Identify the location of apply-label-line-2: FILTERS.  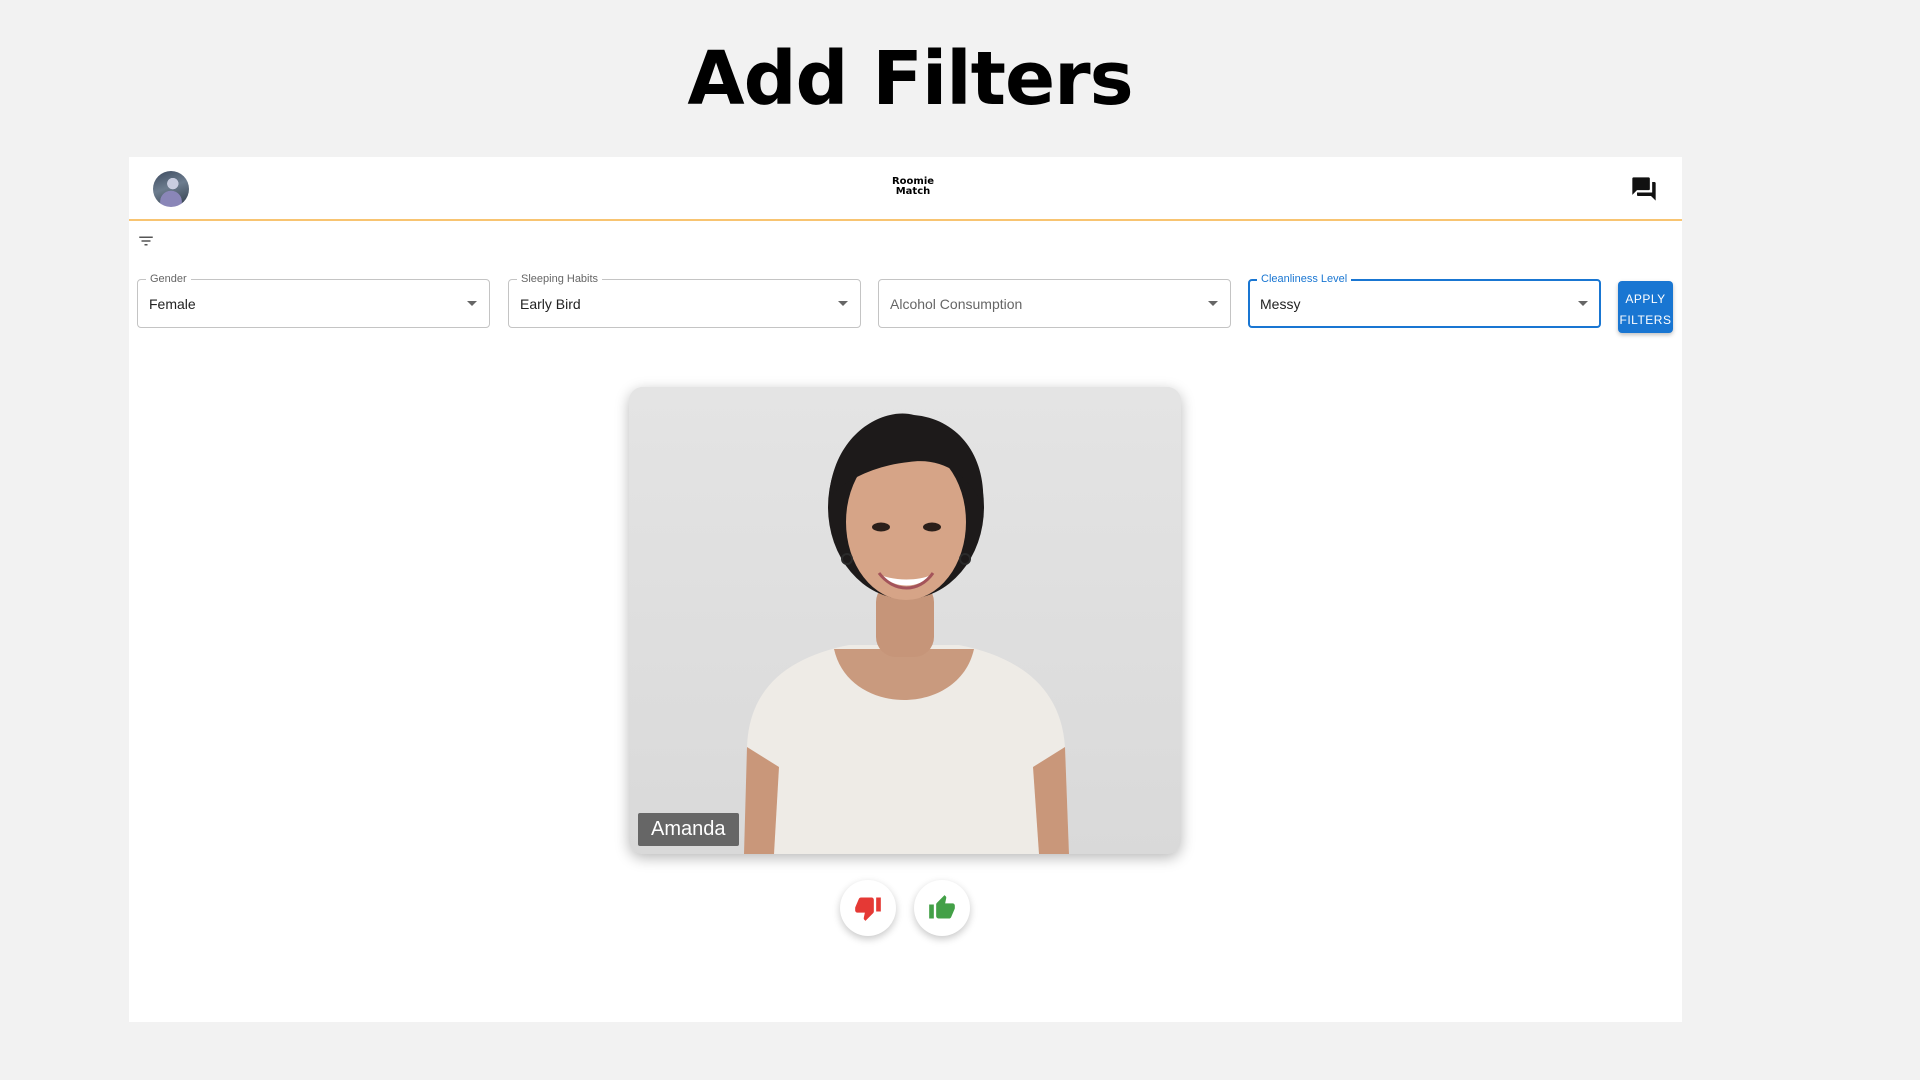
(1645, 319).